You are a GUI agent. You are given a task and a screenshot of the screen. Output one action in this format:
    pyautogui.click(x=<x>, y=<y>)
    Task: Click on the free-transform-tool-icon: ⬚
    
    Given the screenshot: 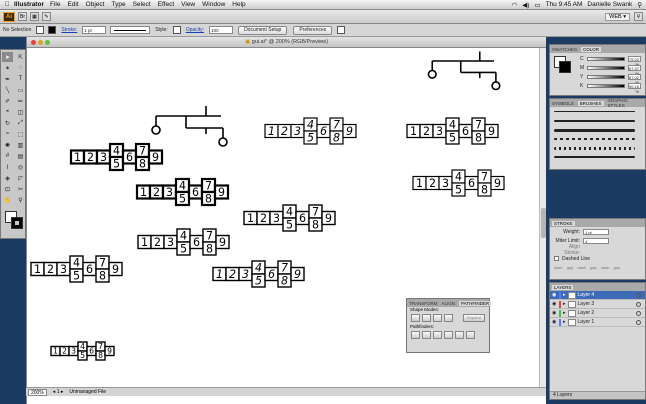 What is the action you would take?
    pyautogui.click(x=20, y=134)
    